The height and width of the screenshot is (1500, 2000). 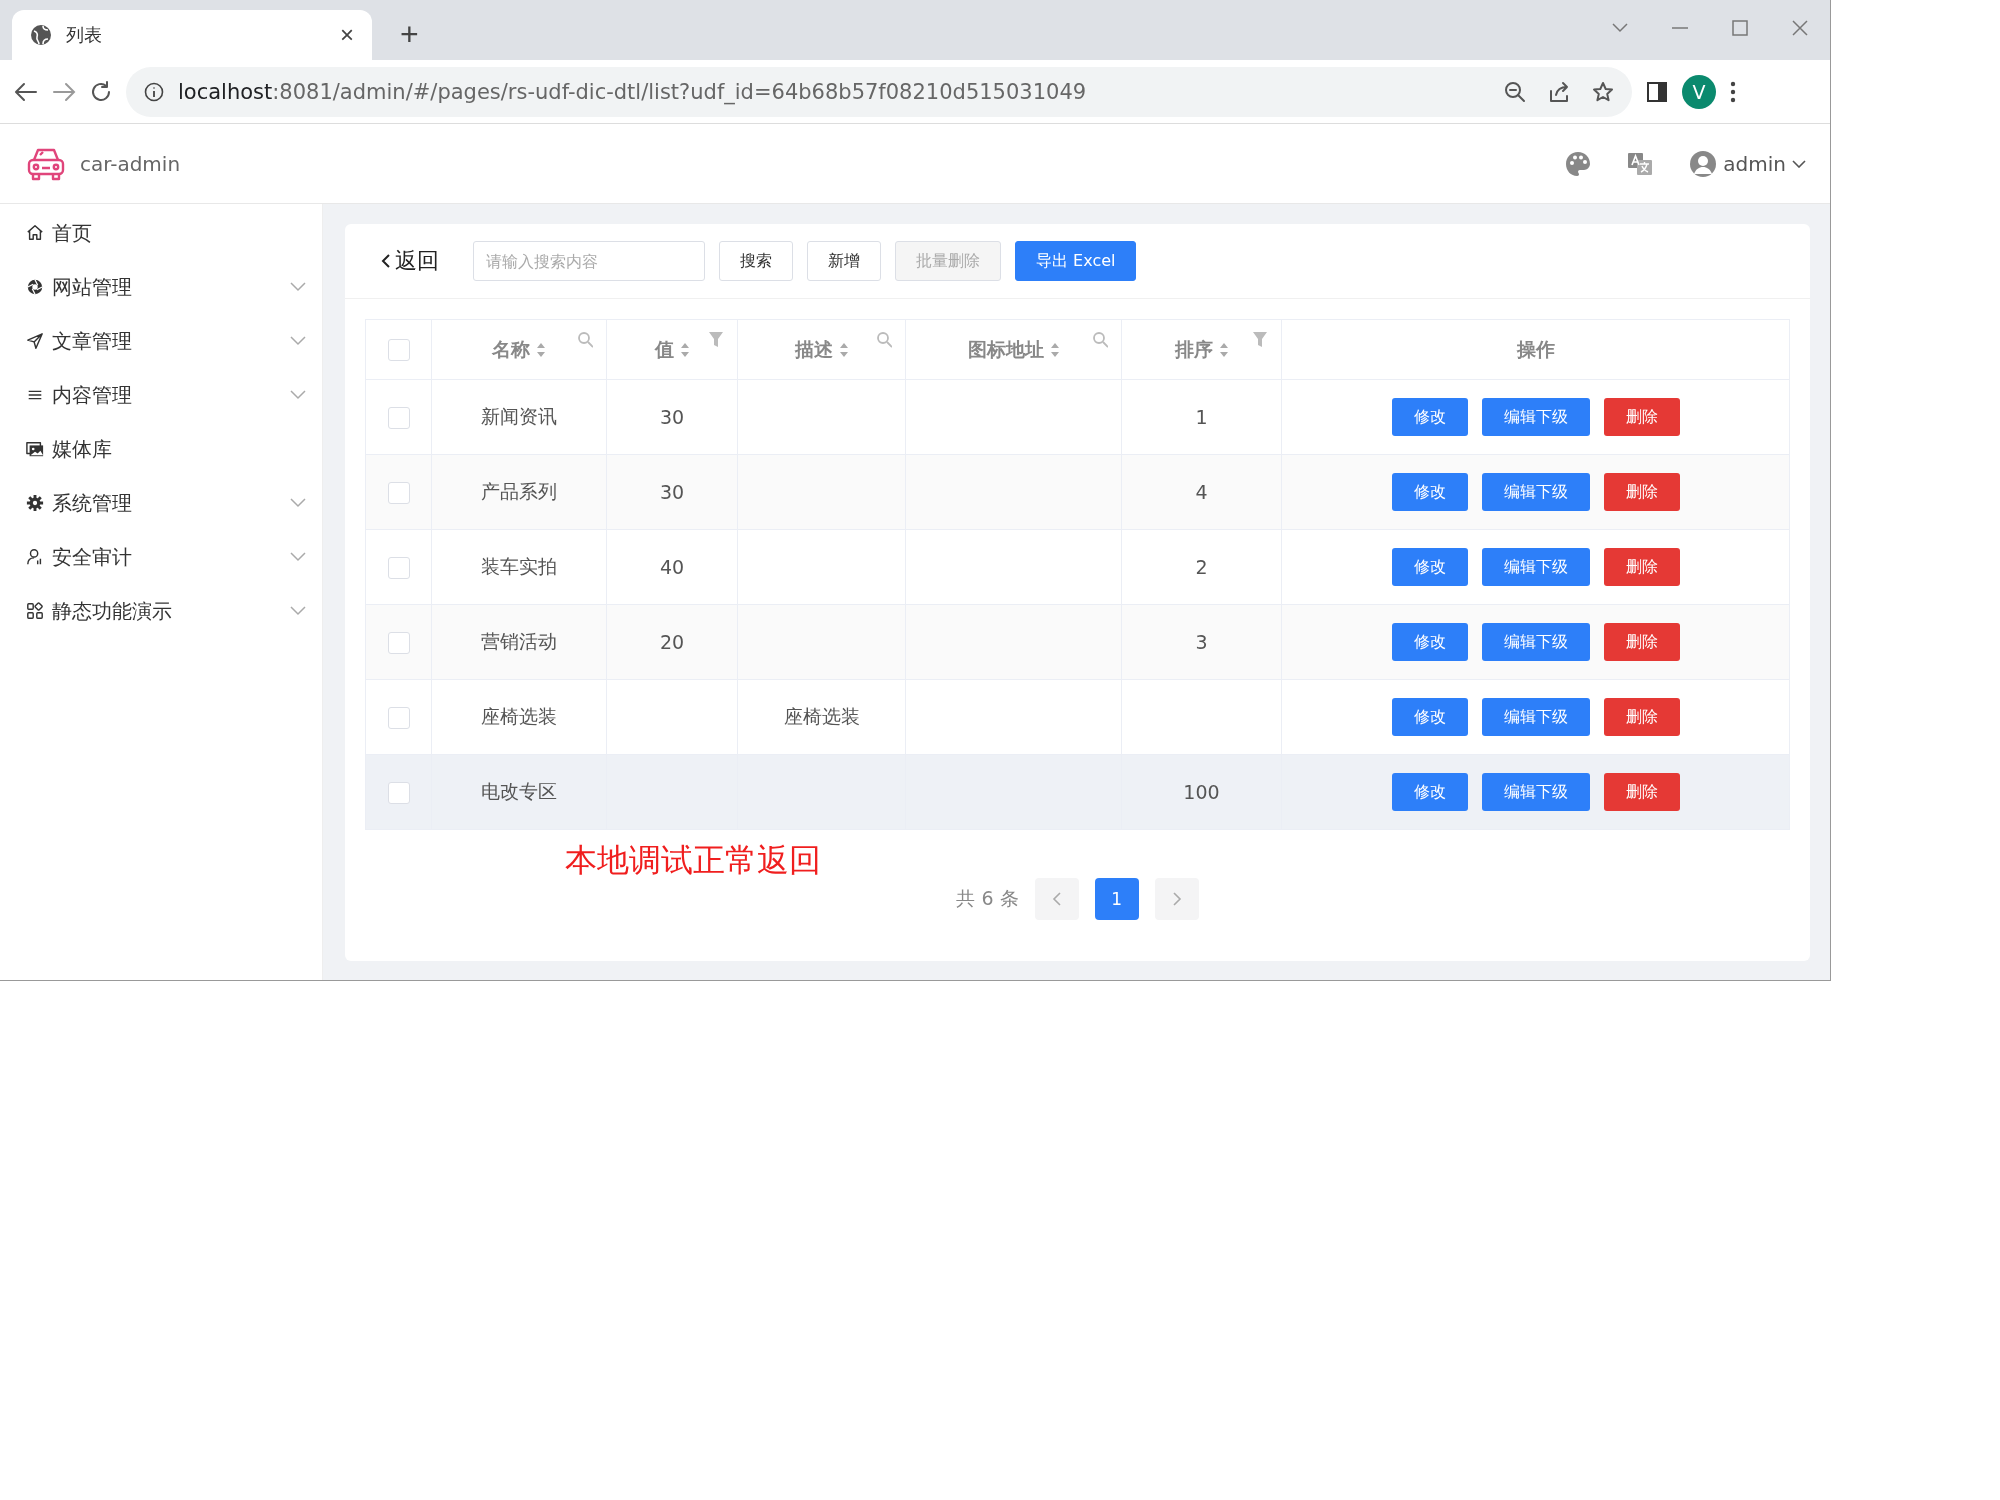 I want to click on url-text: localhost:8081/admin/#/pages/rs-udf-dic-dtl/list?udf_id=64b68b57f08210d515031049, so click(x=633, y=91).